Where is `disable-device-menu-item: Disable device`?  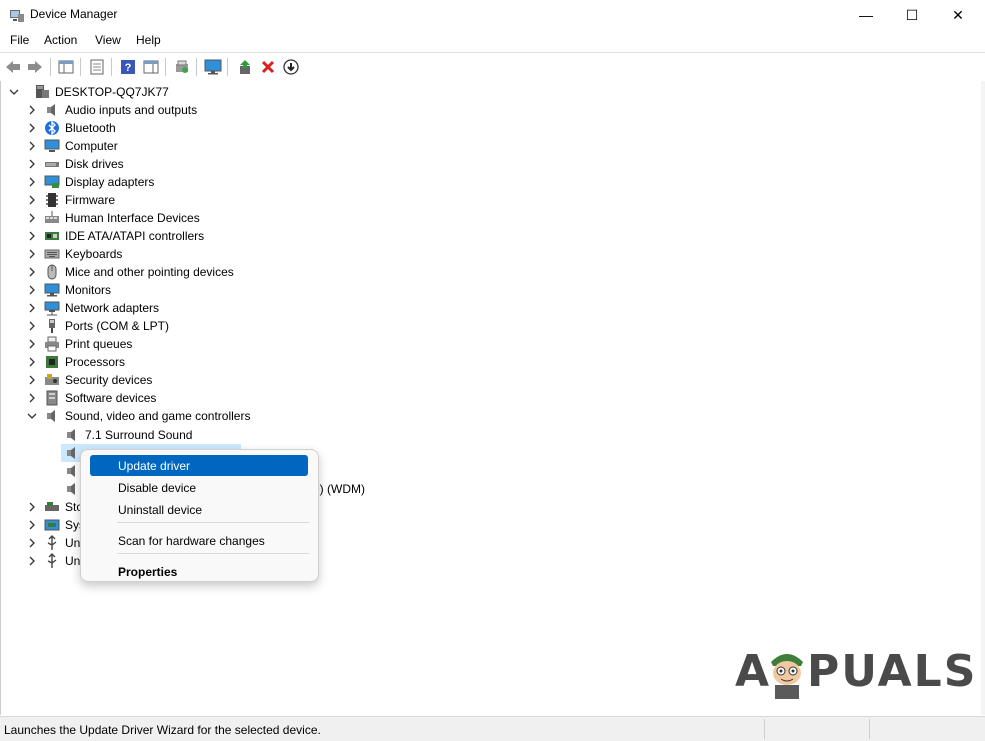 disable-device-menu-item: Disable device is located at coordinates (199, 487).